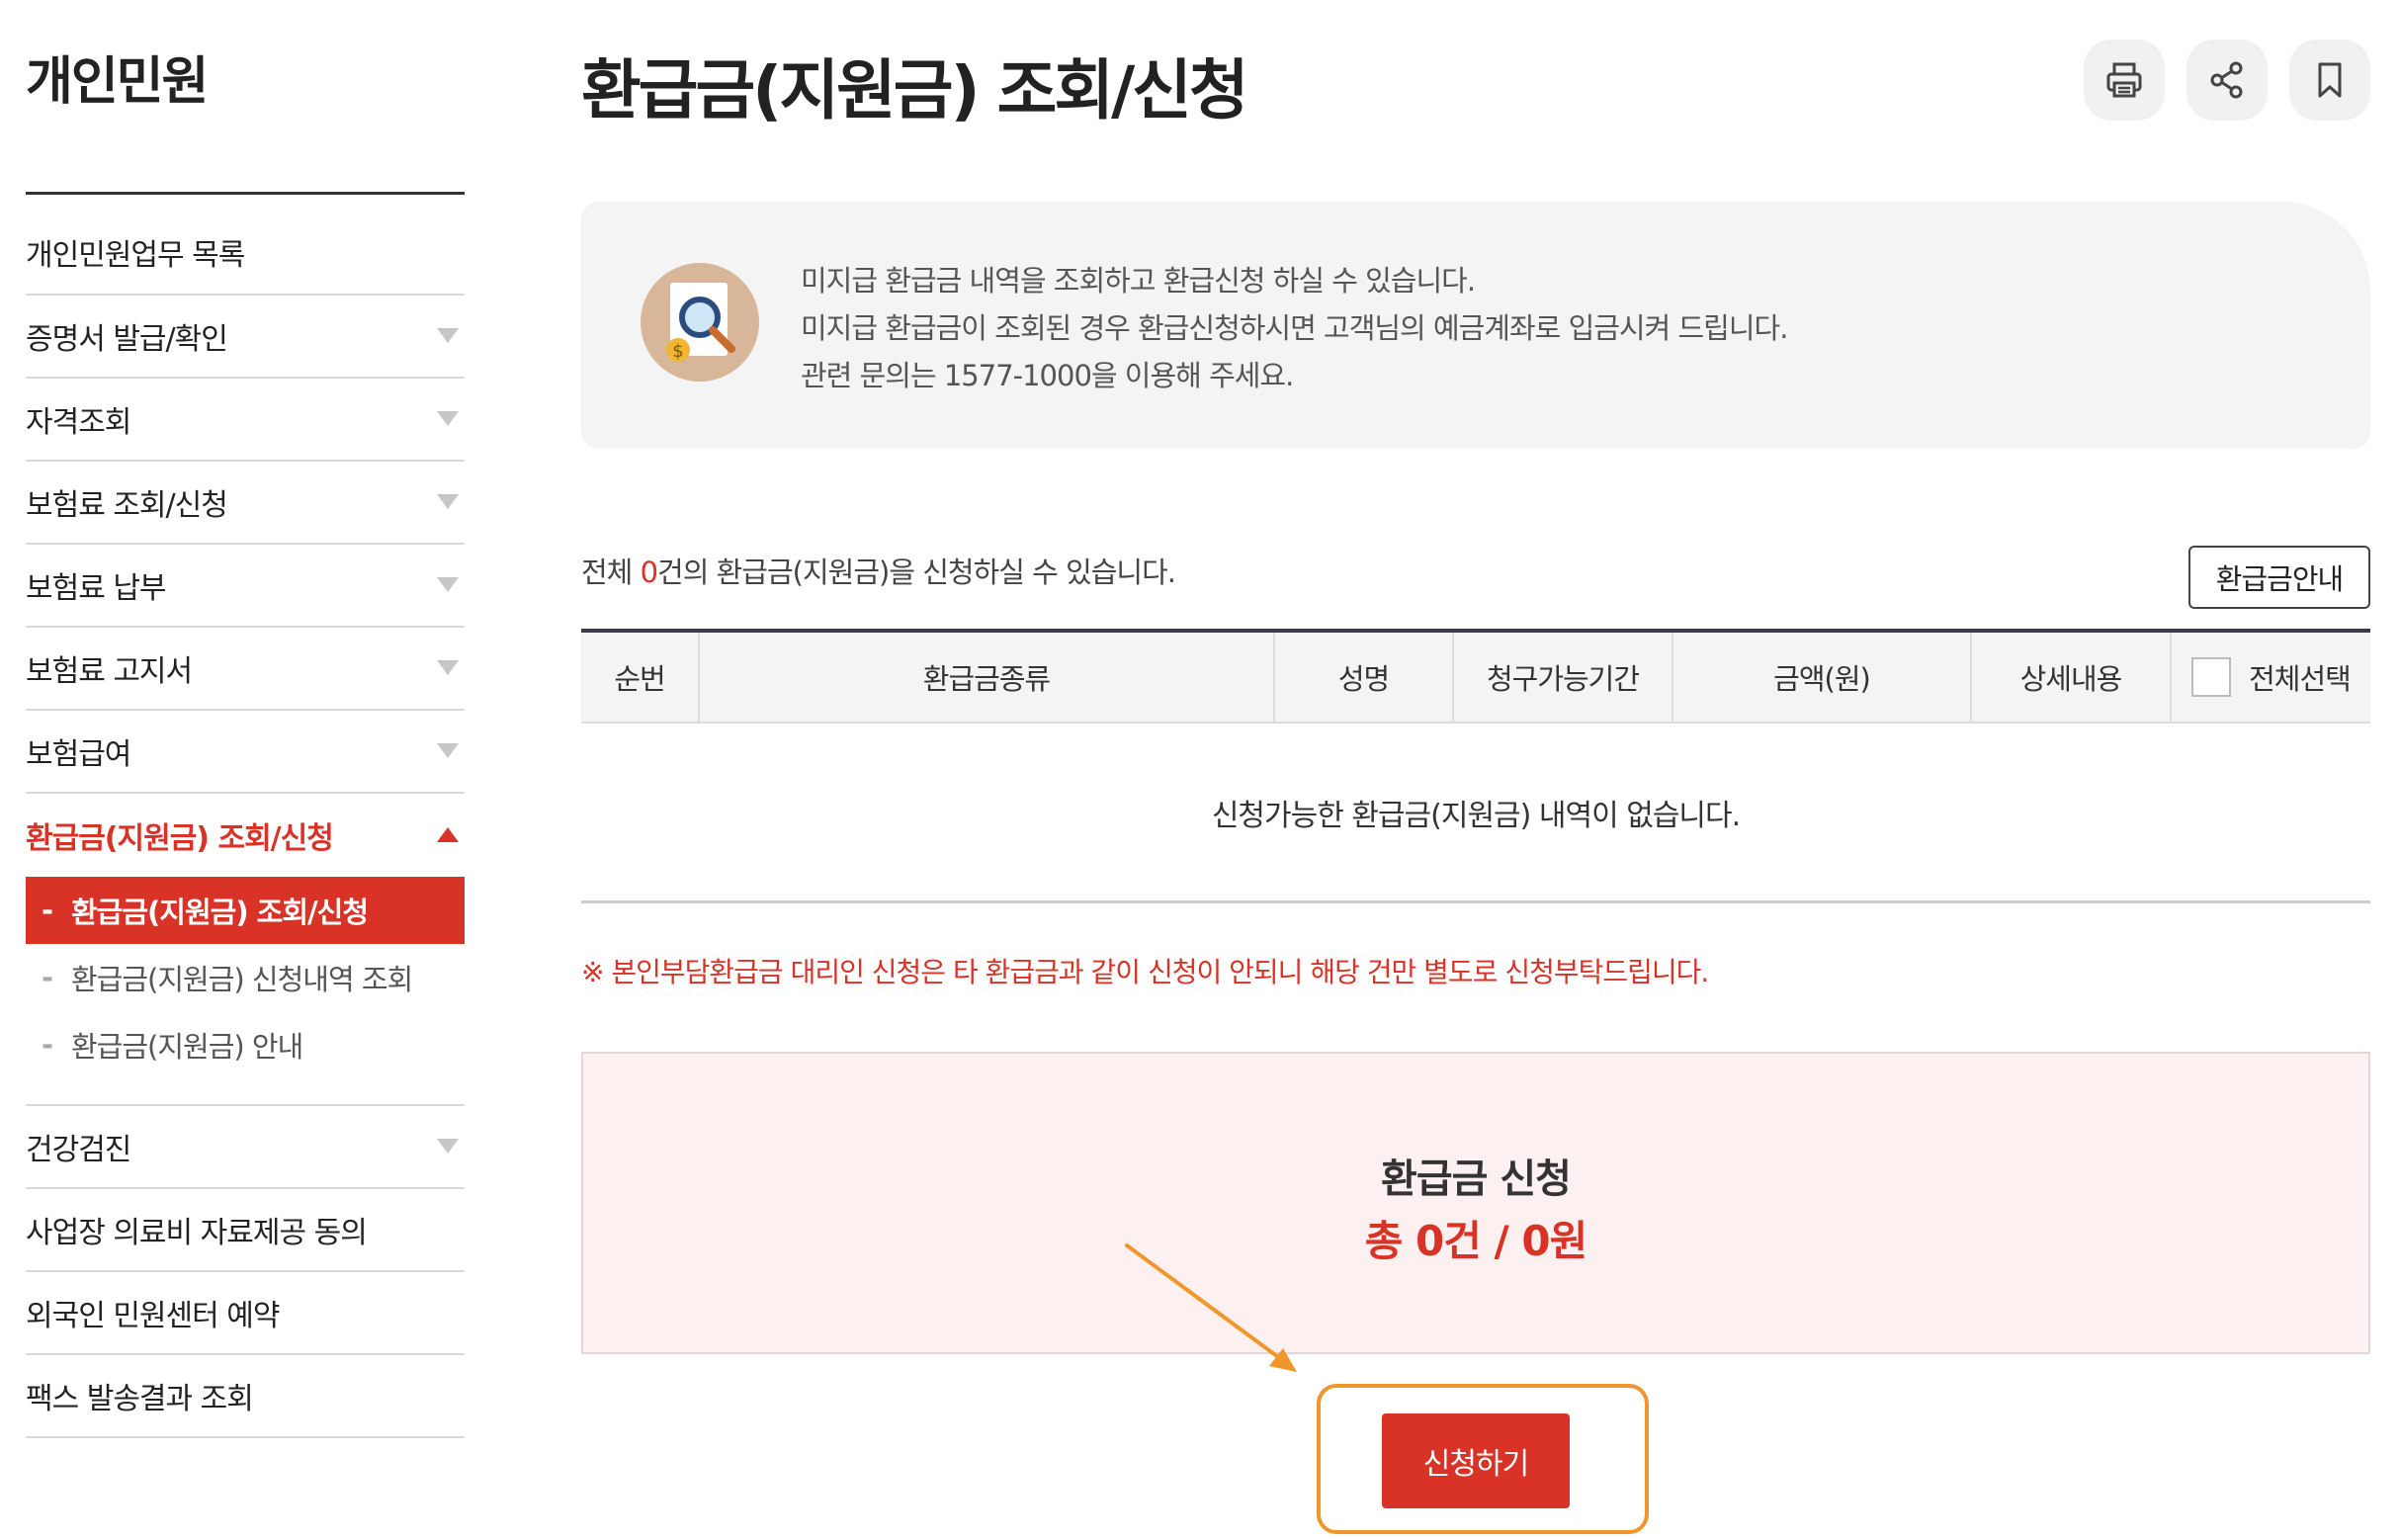 The image size is (2400, 1540). I want to click on sidebar-item-label: 사업장 의료비 자료제공 동의, so click(197, 1233).